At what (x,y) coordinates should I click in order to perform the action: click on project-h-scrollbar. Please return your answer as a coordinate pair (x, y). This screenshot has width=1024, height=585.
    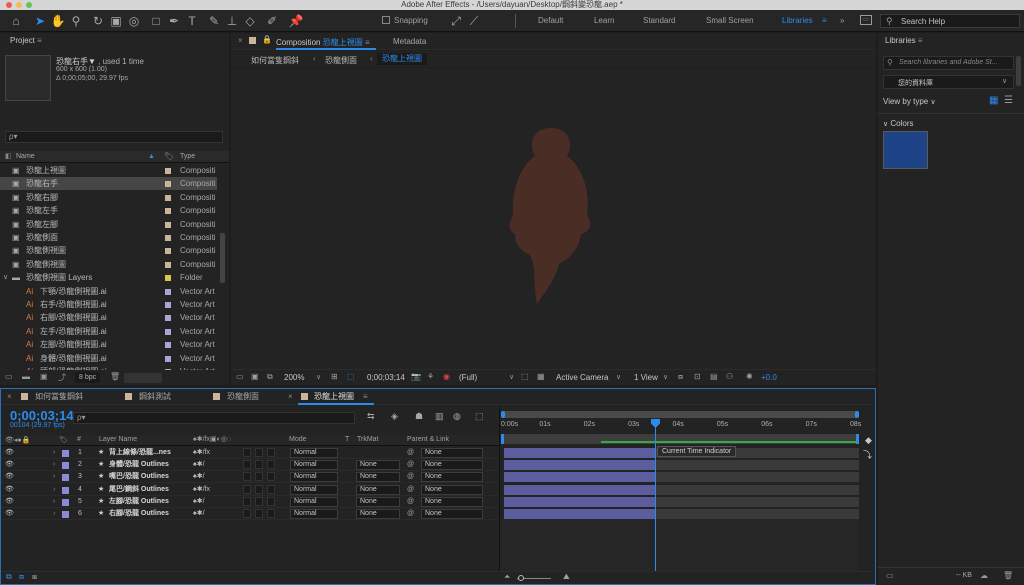
    Looking at the image, I should click on (143, 378).